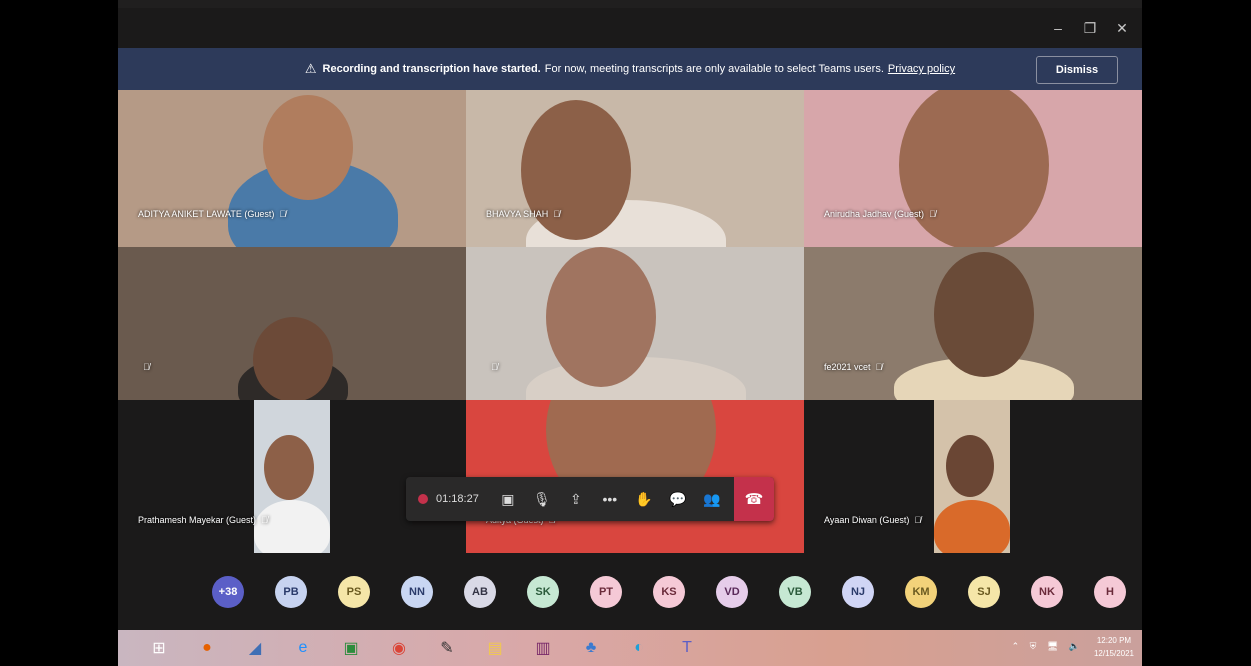 The width and height of the screenshot is (1251, 666). What do you see at coordinates (853, 367) in the screenshot?
I see `participant-name: fe2021 vcet 🎙̸` at bounding box center [853, 367].